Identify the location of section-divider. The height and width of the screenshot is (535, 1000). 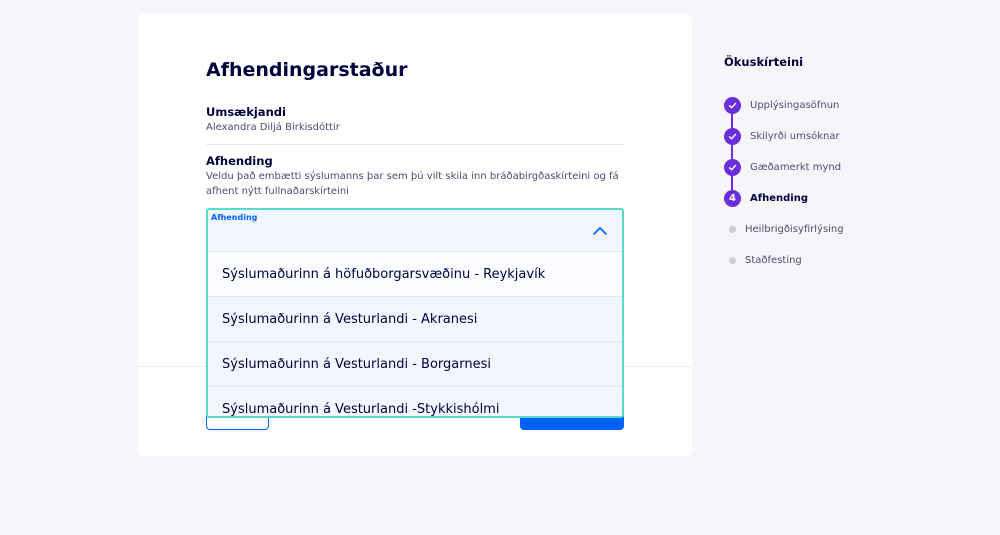
(415, 144).